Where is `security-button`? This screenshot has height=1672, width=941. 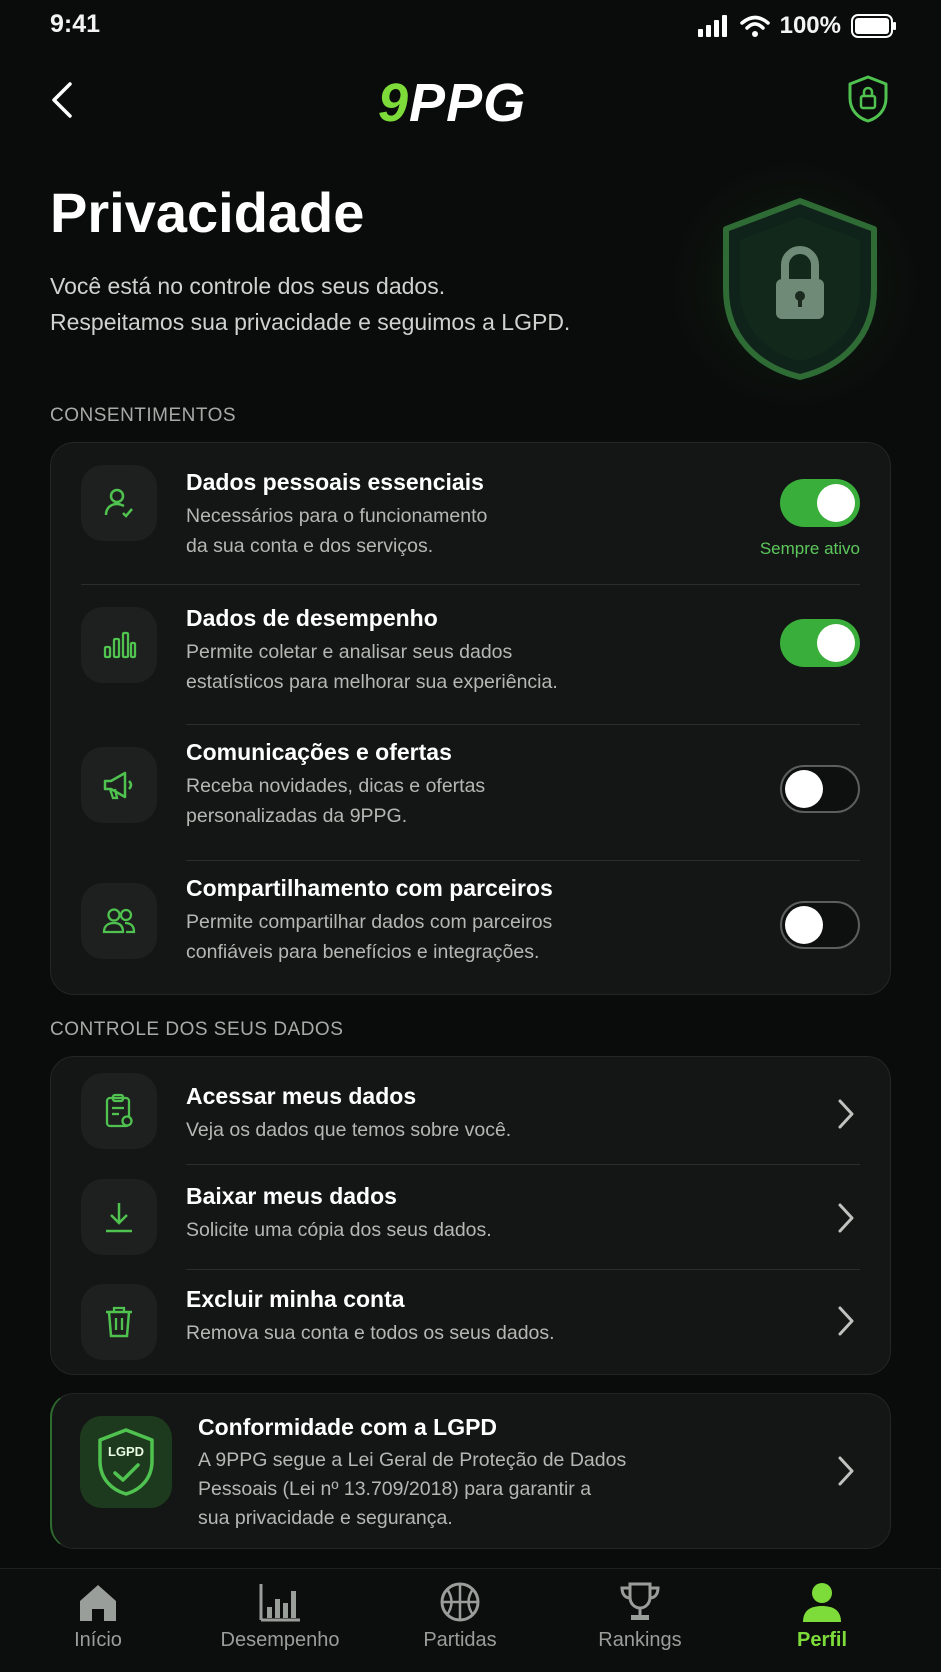 security-button is located at coordinates (868, 99).